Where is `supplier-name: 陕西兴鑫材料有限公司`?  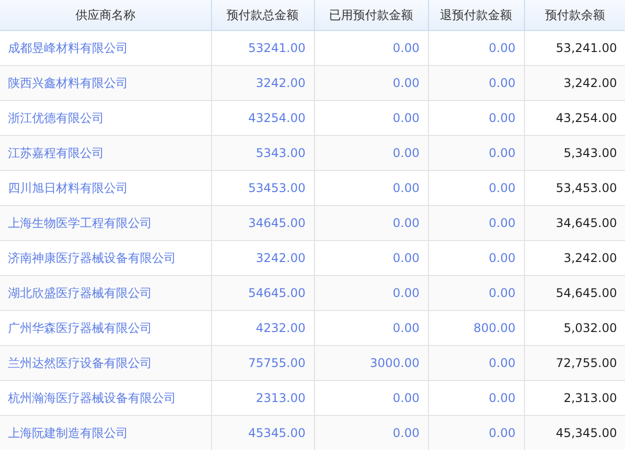
supplier-name: 陕西兴鑫材料有限公司 is located at coordinates (105, 83).